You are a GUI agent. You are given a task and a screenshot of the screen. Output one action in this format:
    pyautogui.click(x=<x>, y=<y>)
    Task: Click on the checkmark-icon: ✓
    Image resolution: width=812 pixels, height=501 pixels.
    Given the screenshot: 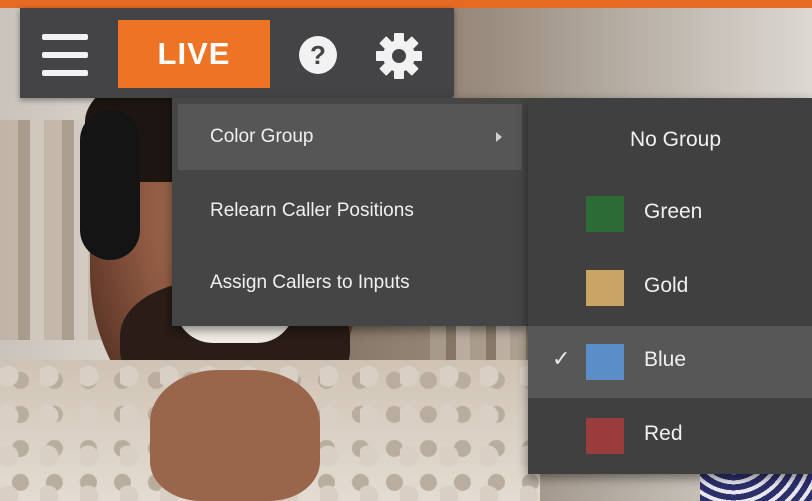 What is the action you would take?
    pyautogui.click(x=561, y=358)
    